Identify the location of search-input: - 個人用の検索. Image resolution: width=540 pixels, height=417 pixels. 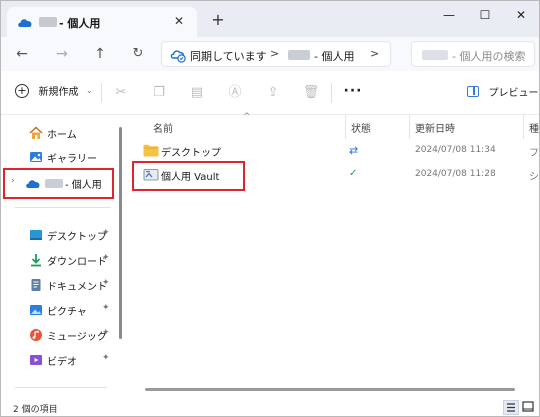
(473, 54).